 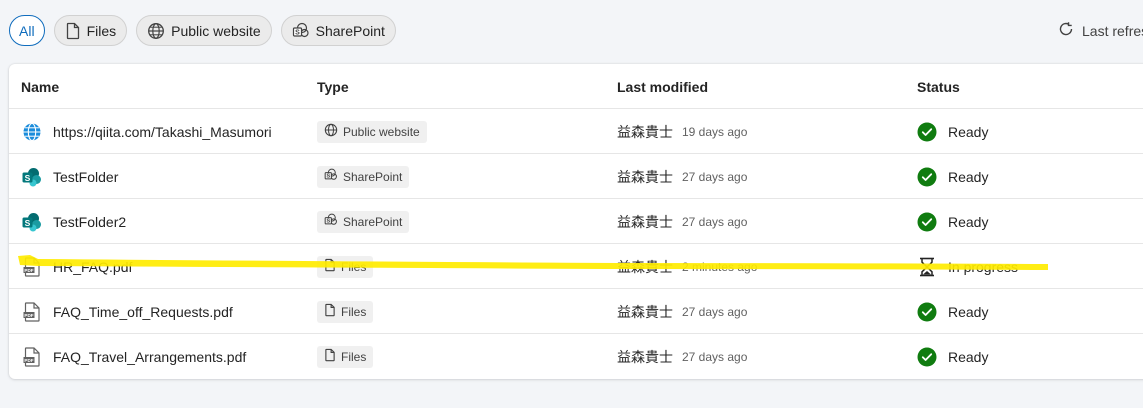 I want to click on filter-all-label: All, so click(x=27, y=30).